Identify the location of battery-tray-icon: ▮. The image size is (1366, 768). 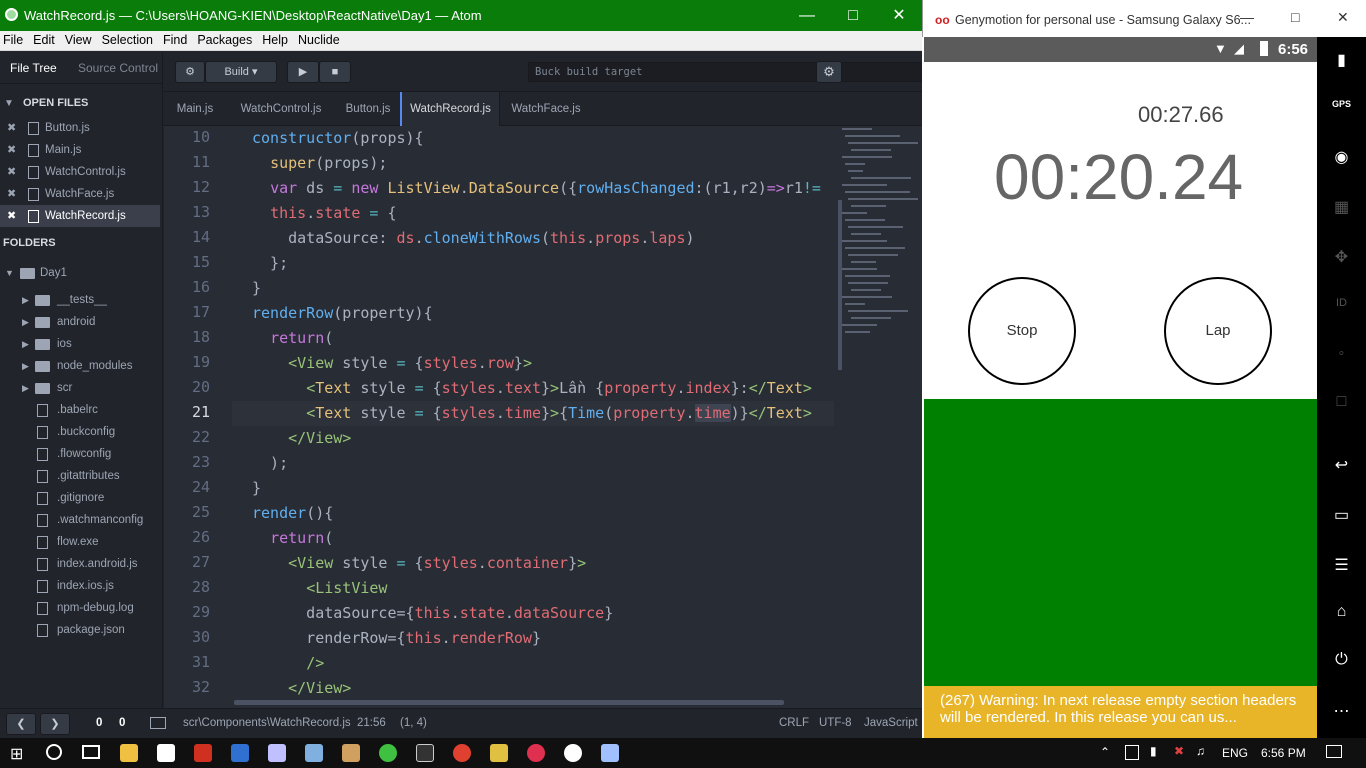
(1153, 751).